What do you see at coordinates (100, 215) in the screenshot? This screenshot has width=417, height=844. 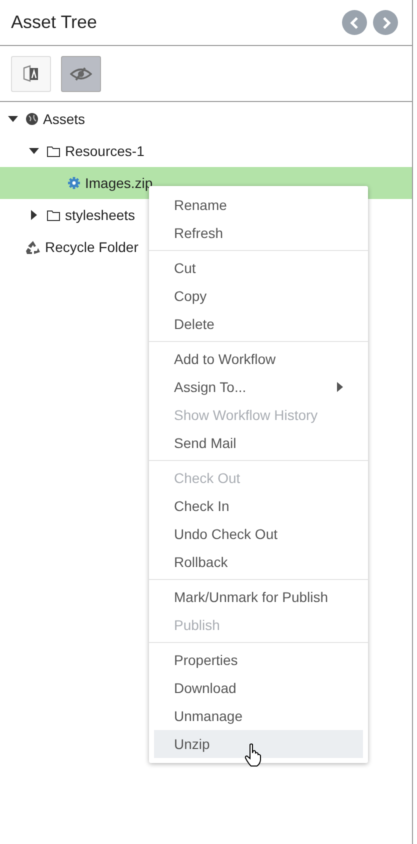 I see `tree-label: stylesheets` at bounding box center [100, 215].